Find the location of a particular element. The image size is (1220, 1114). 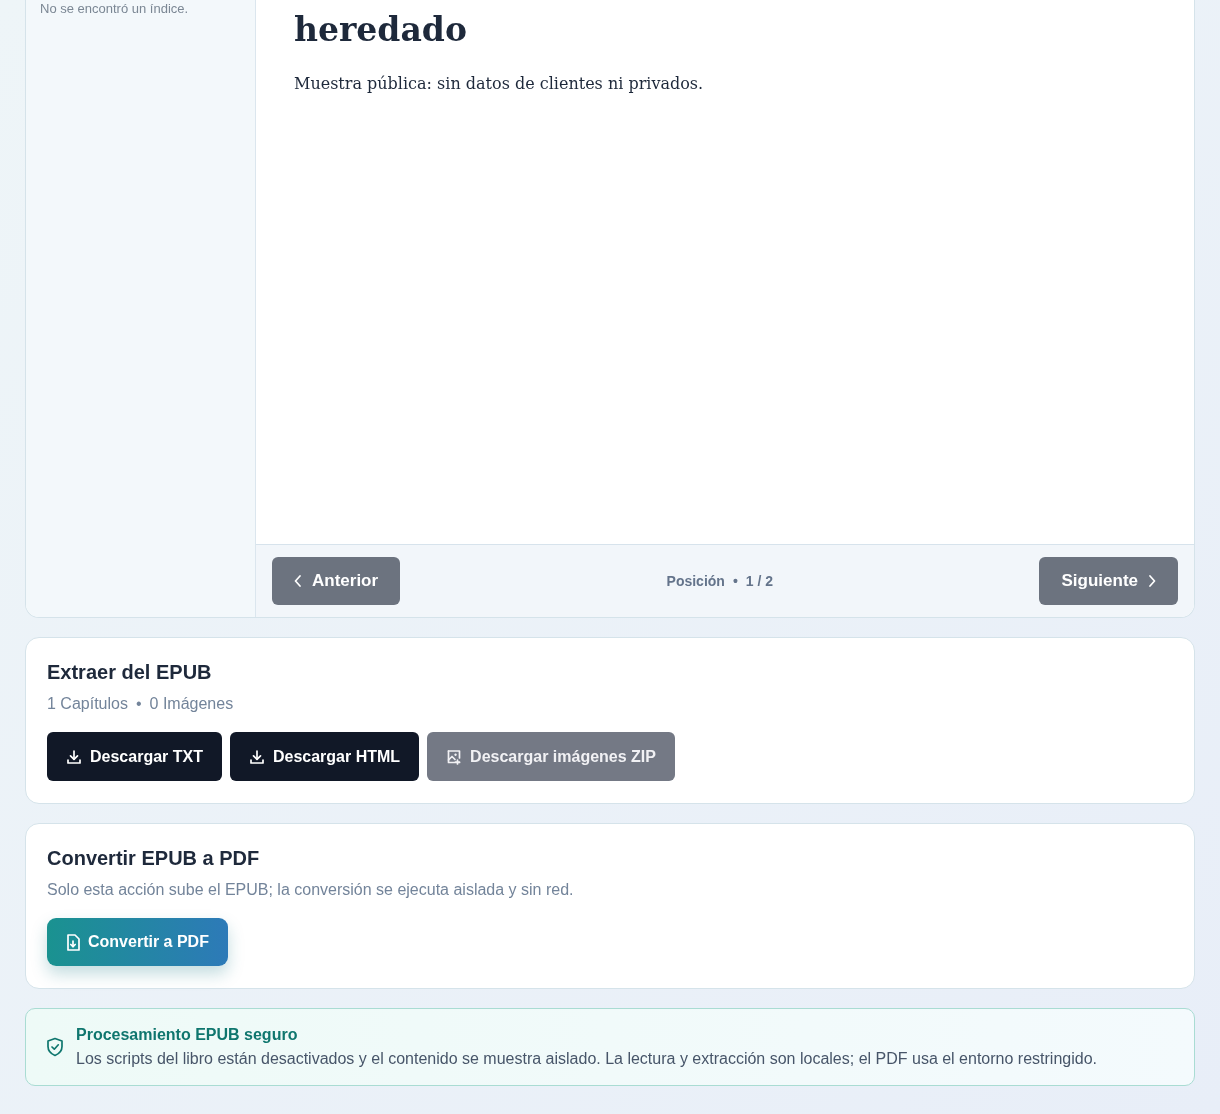

toc-empty-text: No se encontró un índice. is located at coordinates (114, 9).